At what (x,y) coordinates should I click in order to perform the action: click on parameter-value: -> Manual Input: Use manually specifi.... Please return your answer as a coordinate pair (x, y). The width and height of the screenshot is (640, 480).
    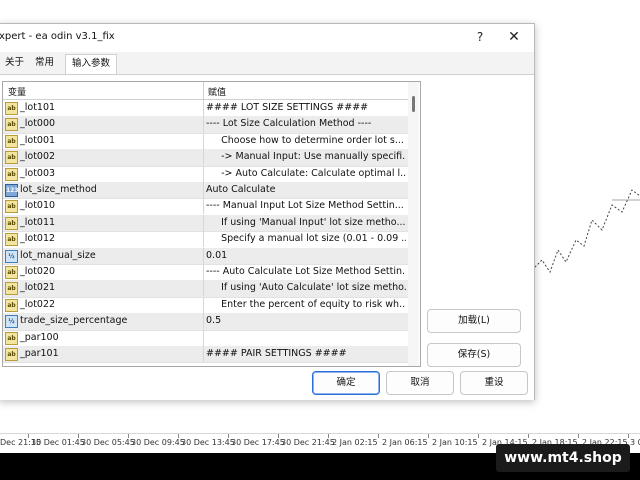
    Looking at the image, I should click on (306, 156).